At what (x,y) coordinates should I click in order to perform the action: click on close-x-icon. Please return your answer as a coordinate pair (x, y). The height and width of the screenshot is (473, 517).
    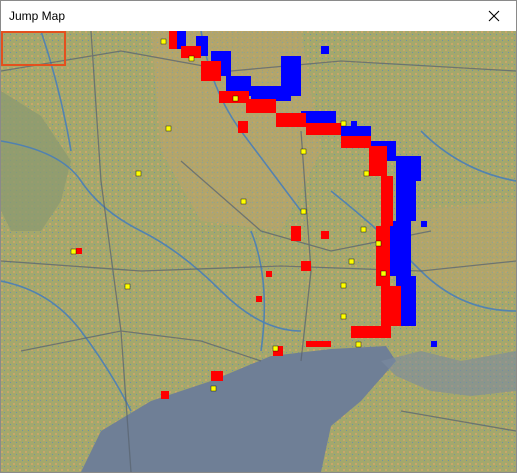
    Looking at the image, I should click on (494, 16).